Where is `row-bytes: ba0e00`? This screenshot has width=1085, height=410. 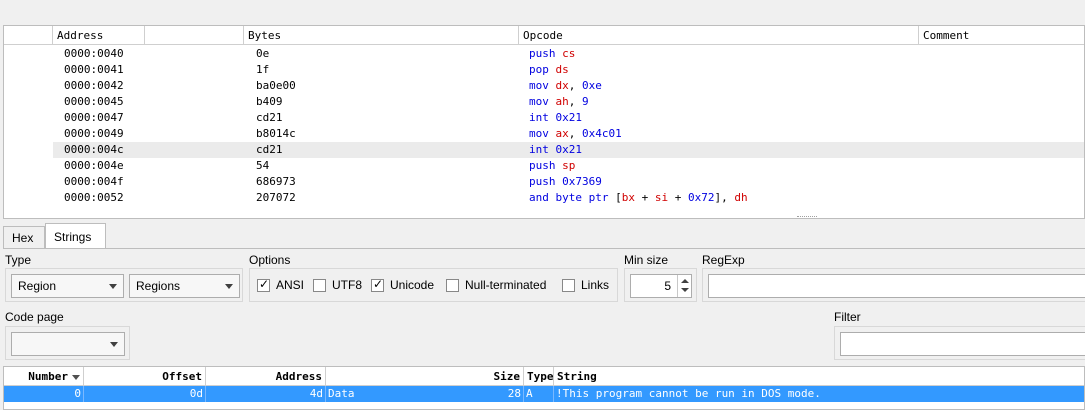 row-bytes: ba0e00 is located at coordinates (276, 85).